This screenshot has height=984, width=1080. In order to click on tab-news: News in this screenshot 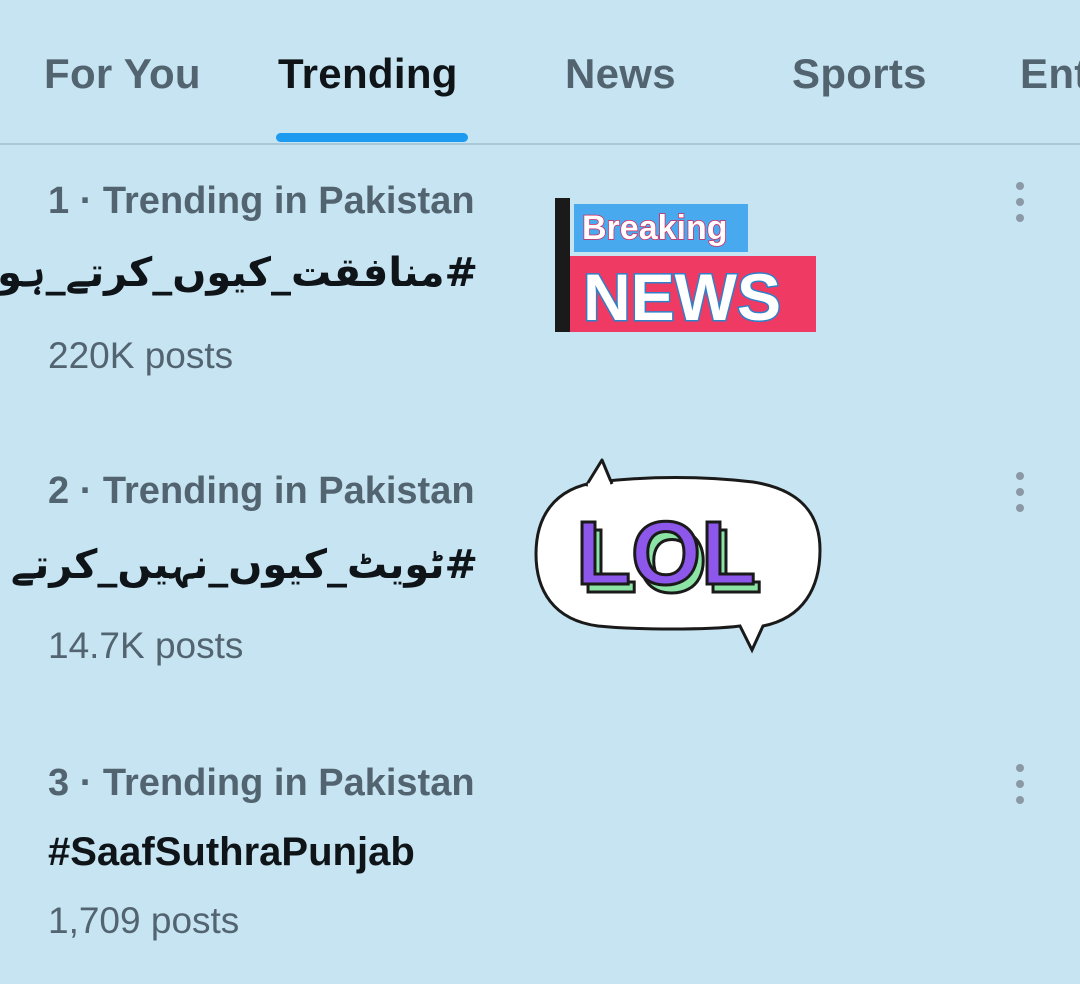, I will do `click(620, 74)`.